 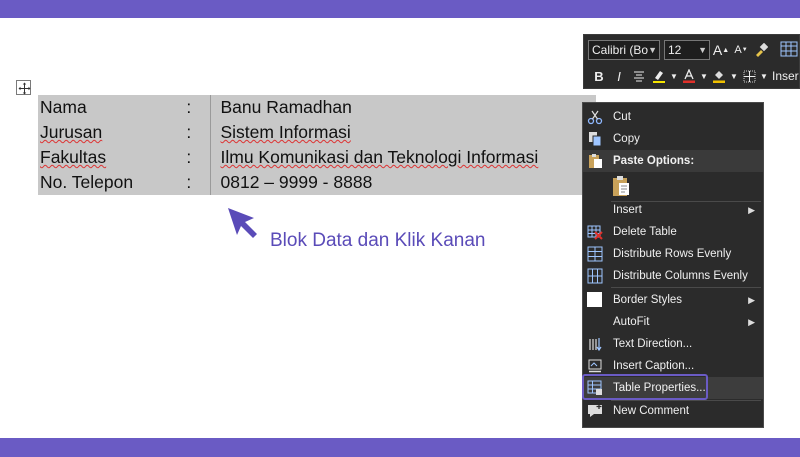 What do you see at coordinates (285, 132) in the screenshot?
I see `row-value: Sistem Informasi` at bounding box center [285, 132].